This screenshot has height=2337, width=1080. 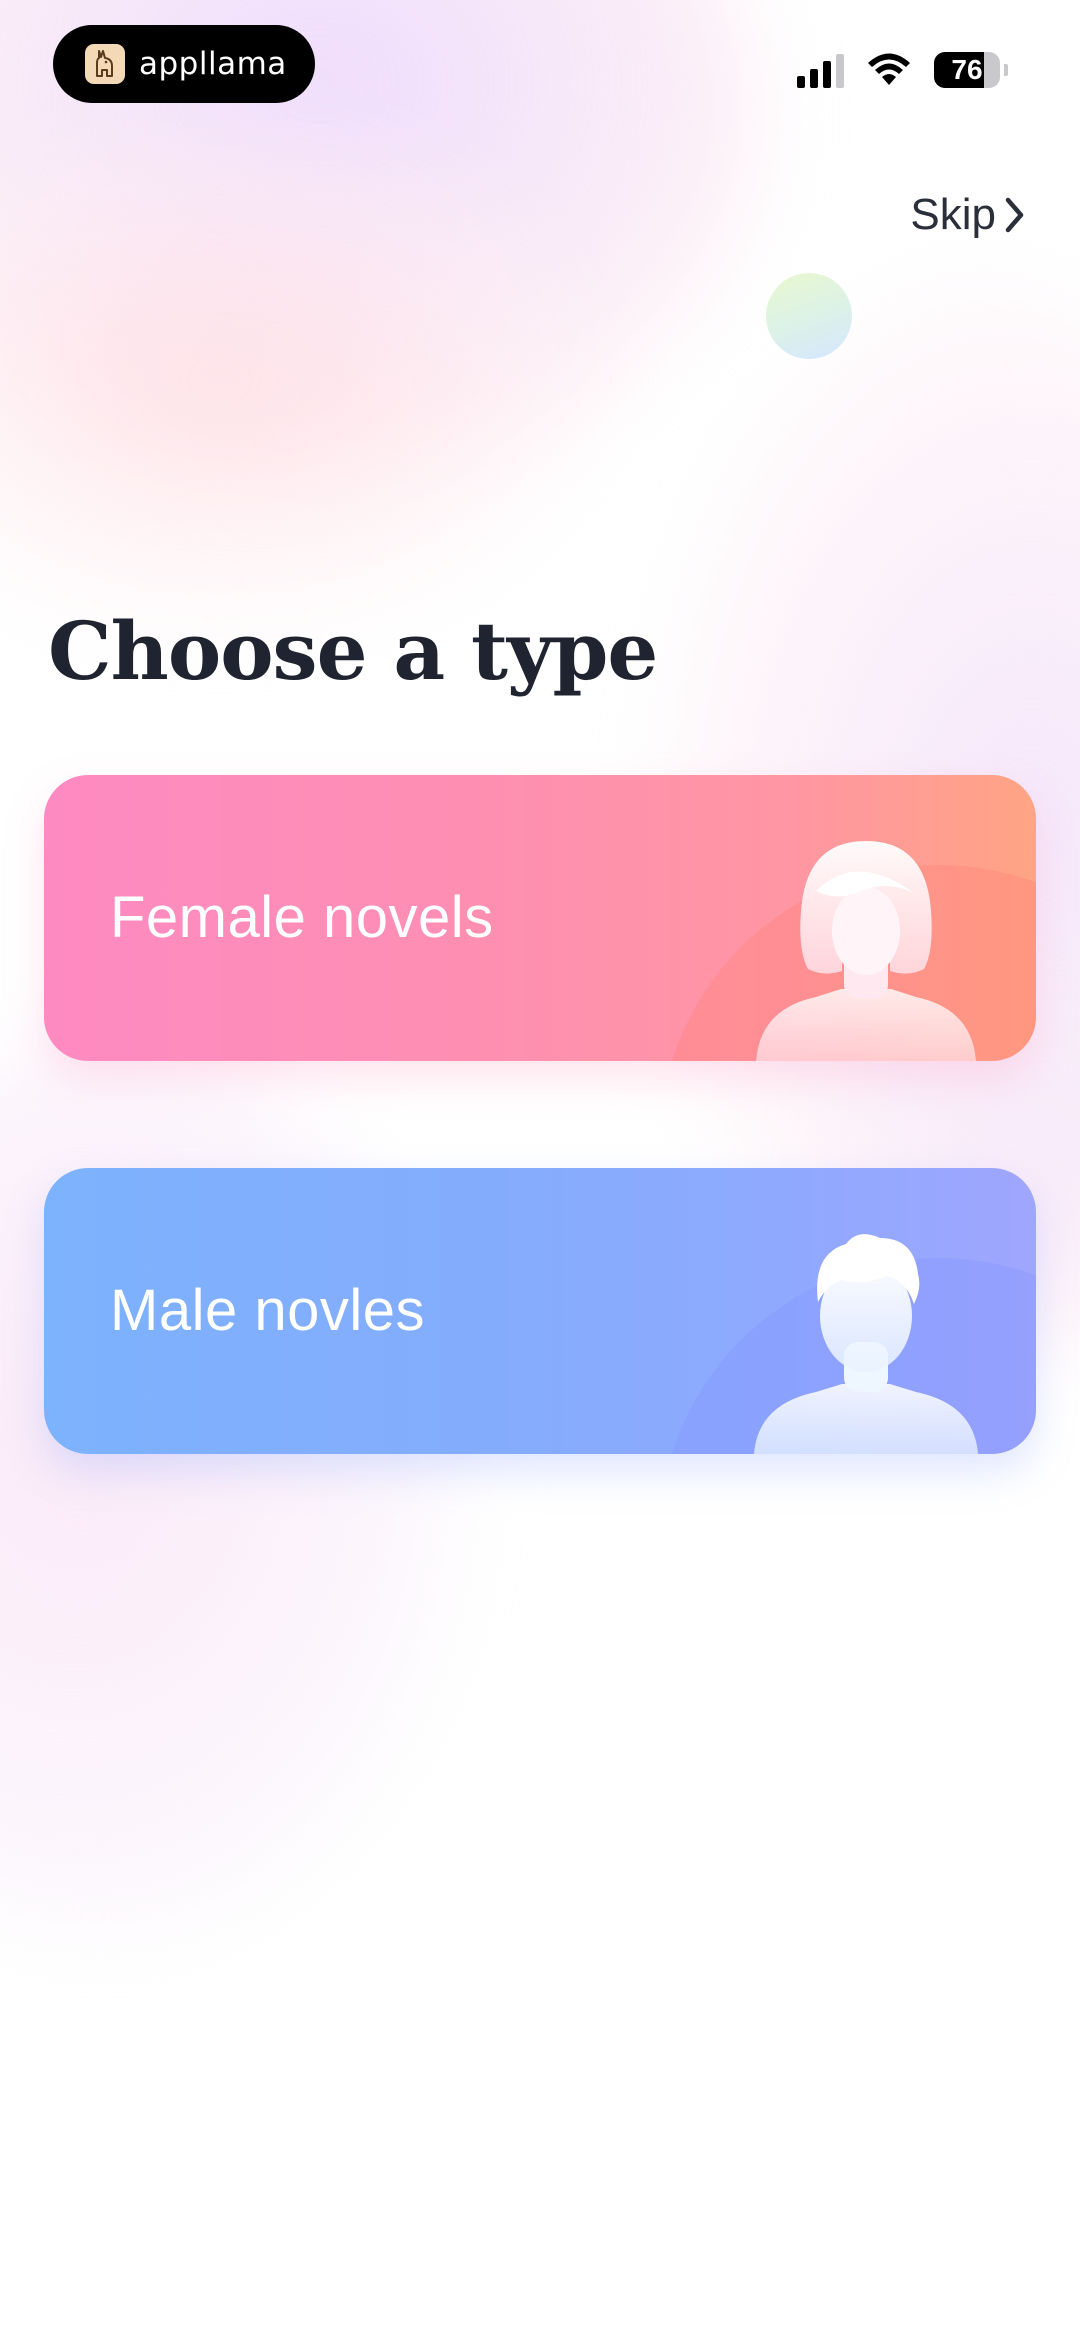 I want to click on skip-label: Skip, so click(x=953, y=214).